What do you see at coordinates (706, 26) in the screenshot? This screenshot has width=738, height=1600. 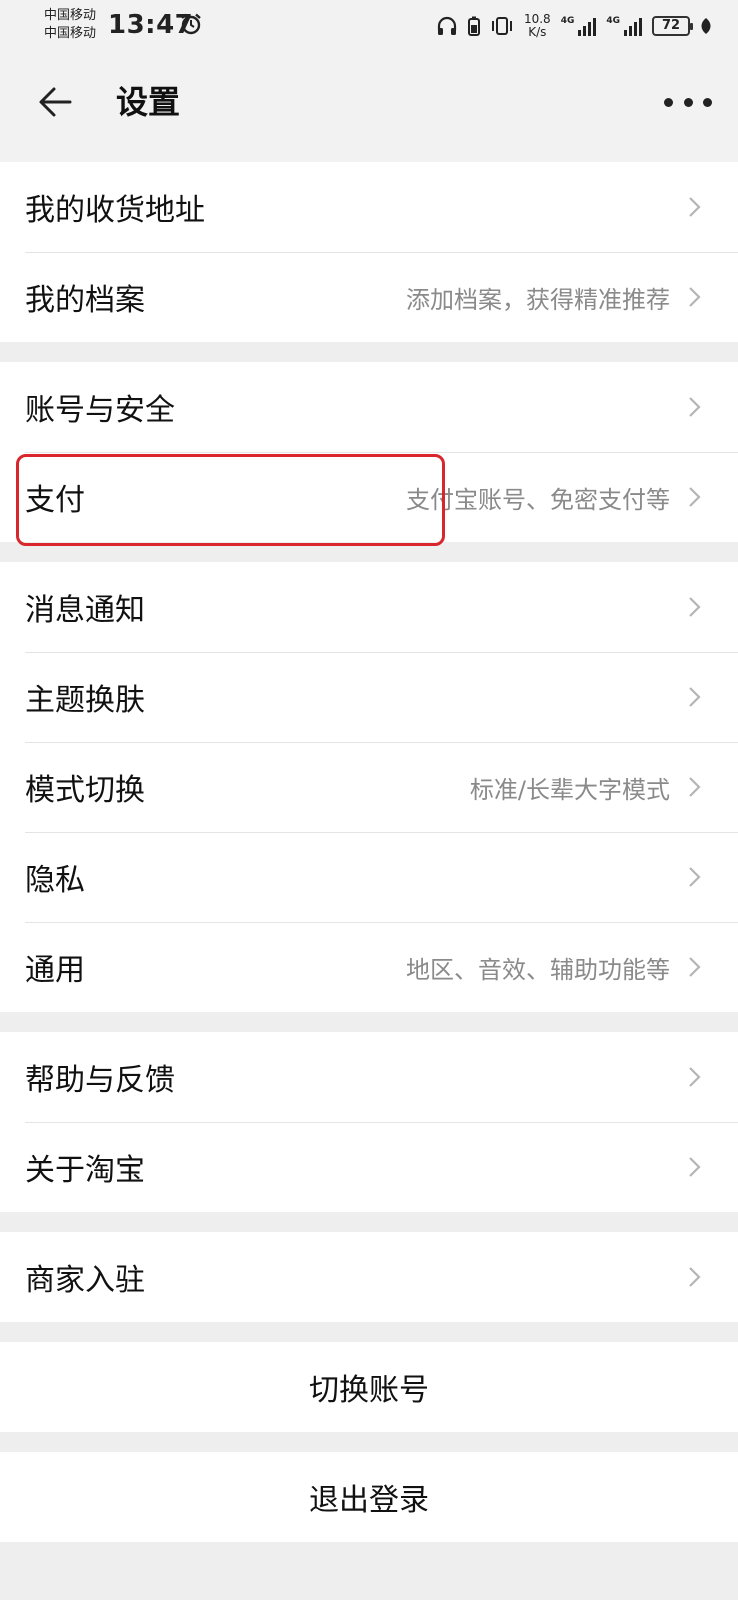 I see `leaf-icon` at bounding box center [706, 26].